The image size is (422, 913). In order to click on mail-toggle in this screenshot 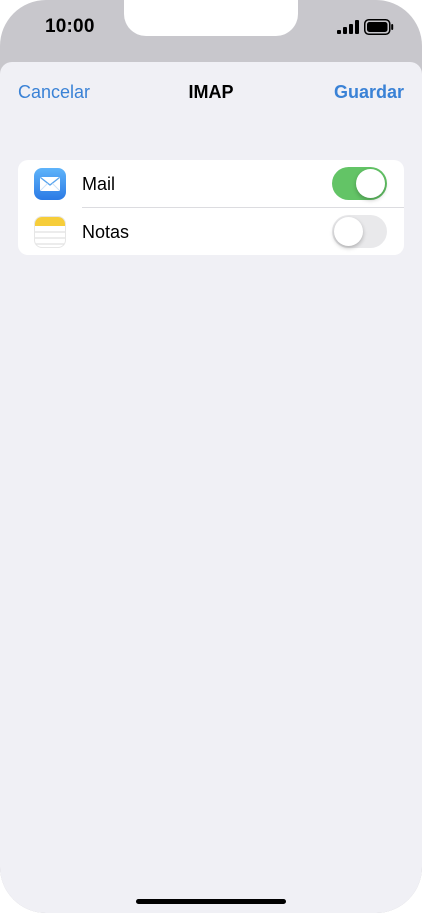, I will do `click(359, 183)`.